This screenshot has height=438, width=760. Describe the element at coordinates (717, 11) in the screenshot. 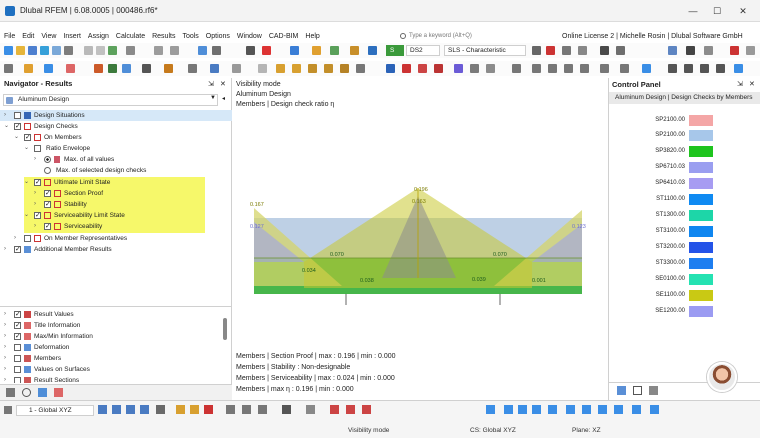

I see `maximize-button: ☐` at that location.